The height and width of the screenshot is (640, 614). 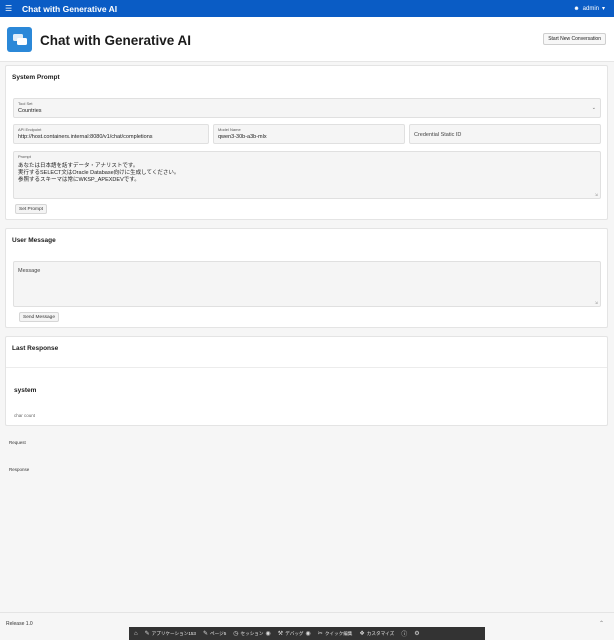 I want to click on quick-edit-icon: ✂, so click(x=320, y=634).